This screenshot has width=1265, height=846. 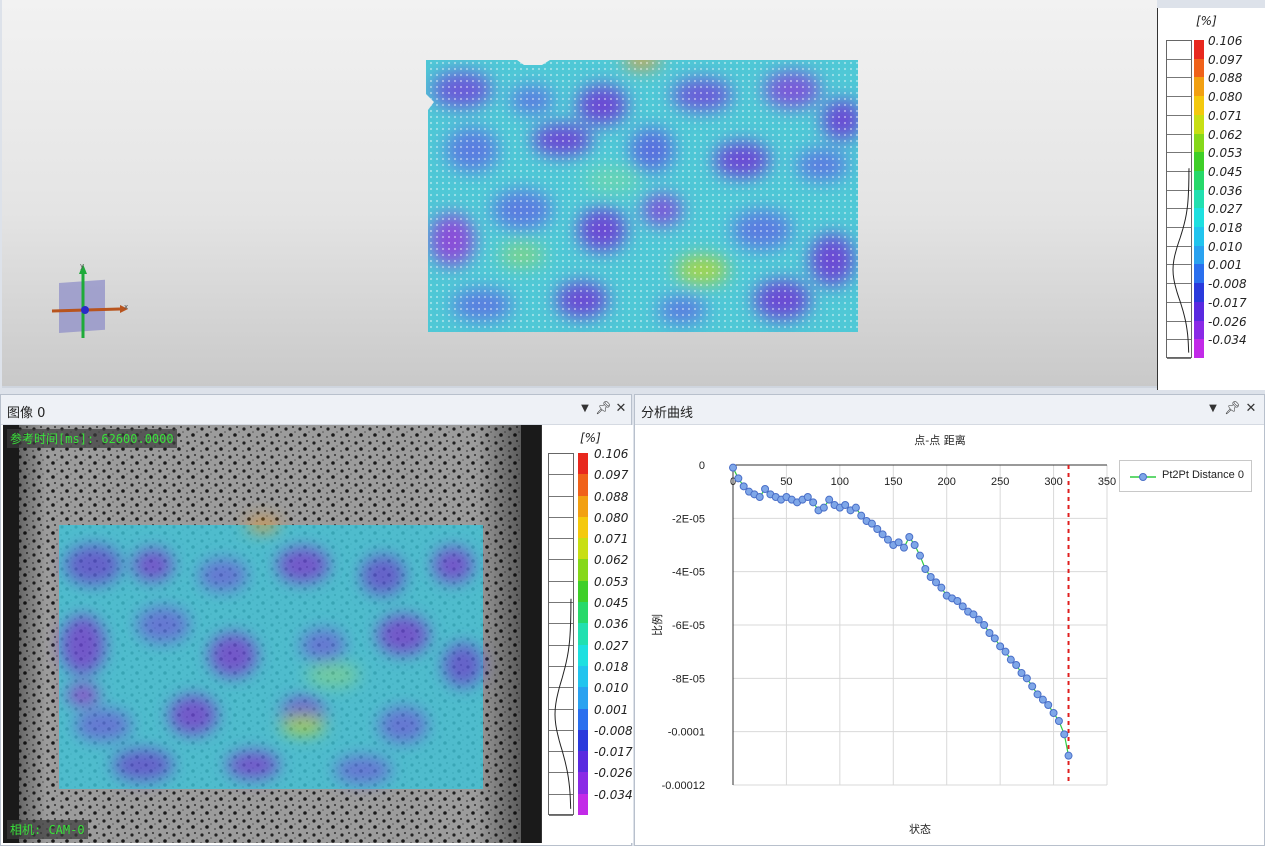 I want to click on x-tick-label: 350, so click(x=1107, y=482).